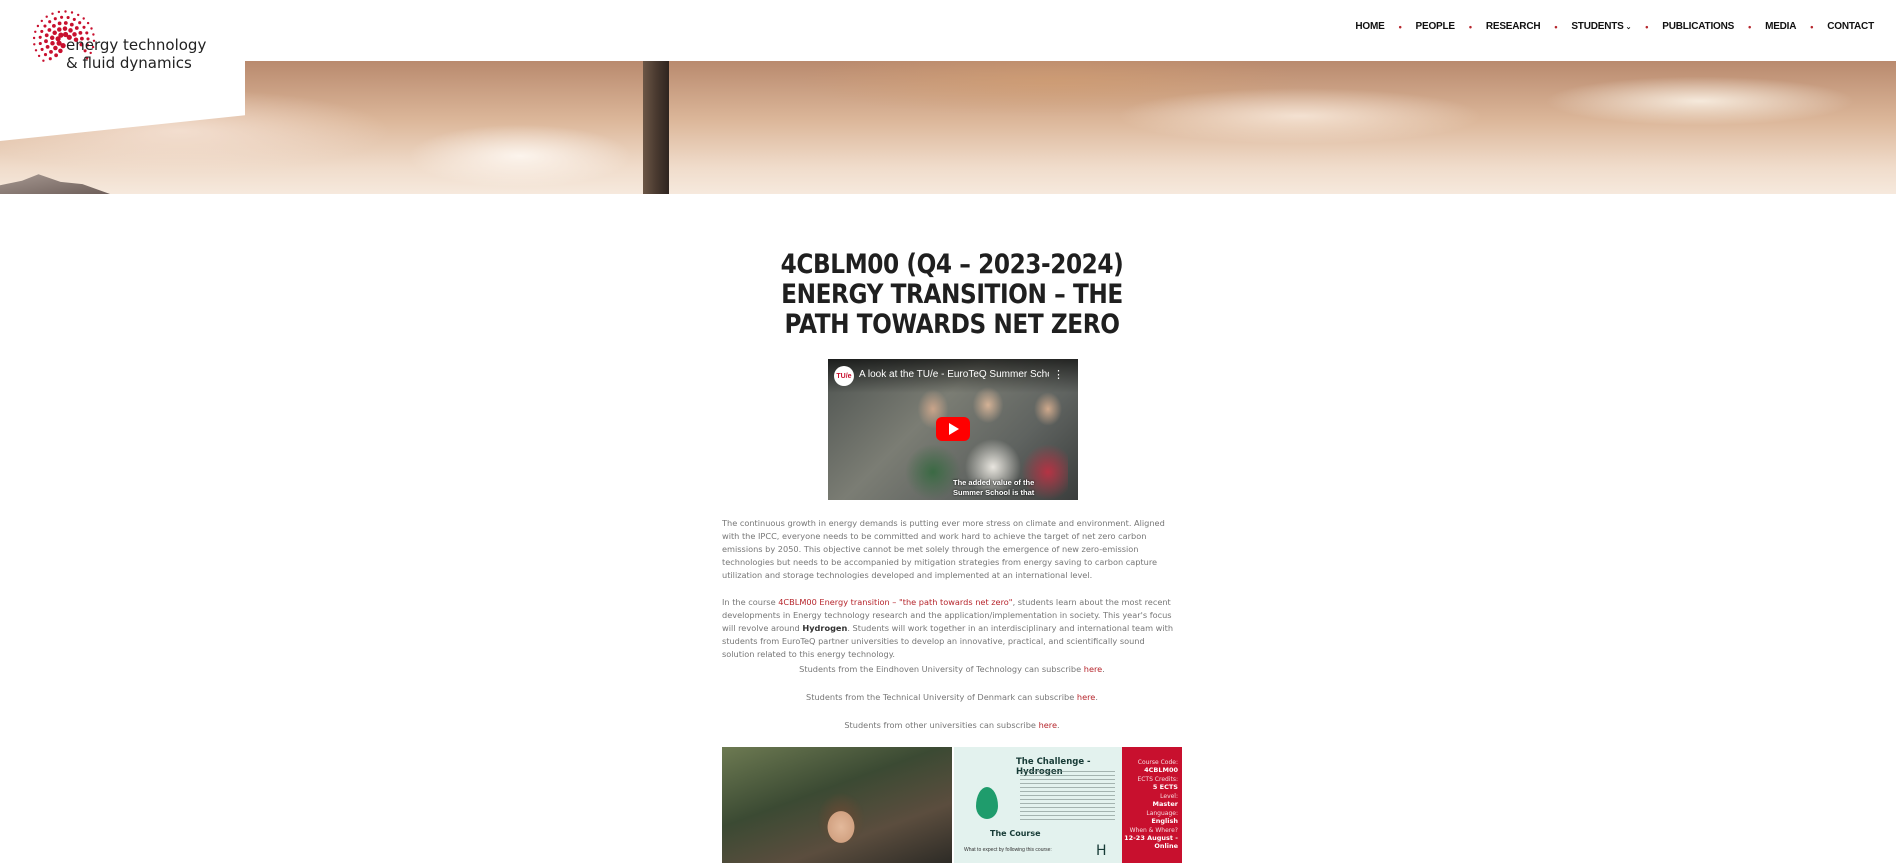 The image size is (1896, 863). I want to click on info-key: Language:, so click(1162, 813).